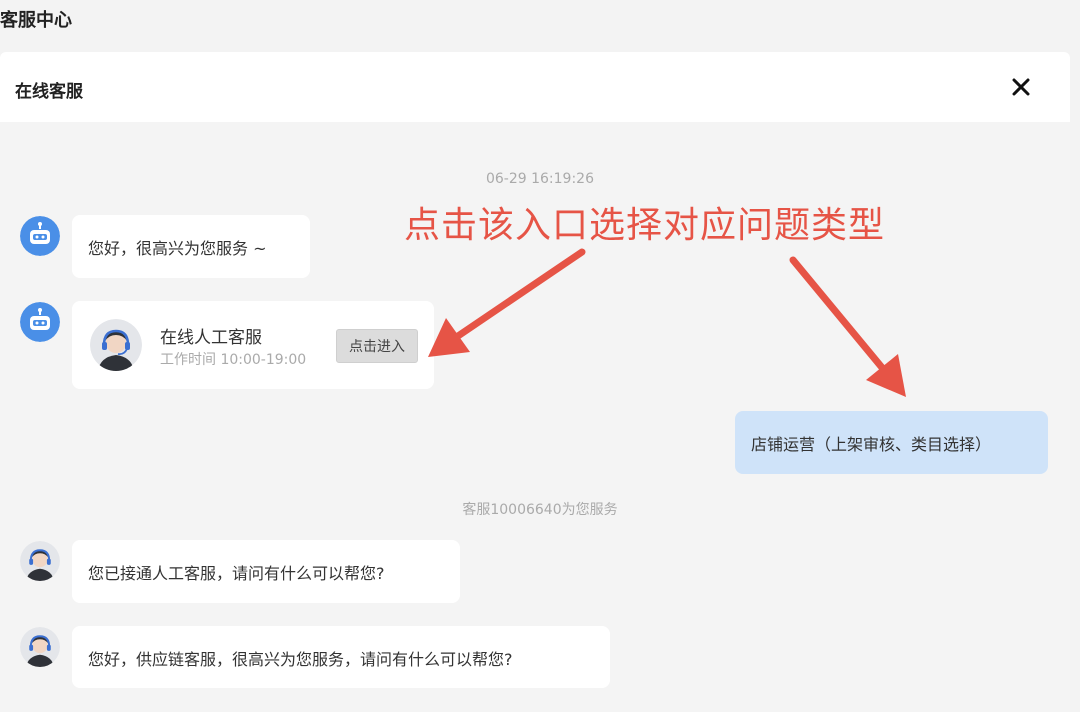  I want to click on bot-greeting-text: 您好，很高兴为您服务 ~, so click(177, 248).